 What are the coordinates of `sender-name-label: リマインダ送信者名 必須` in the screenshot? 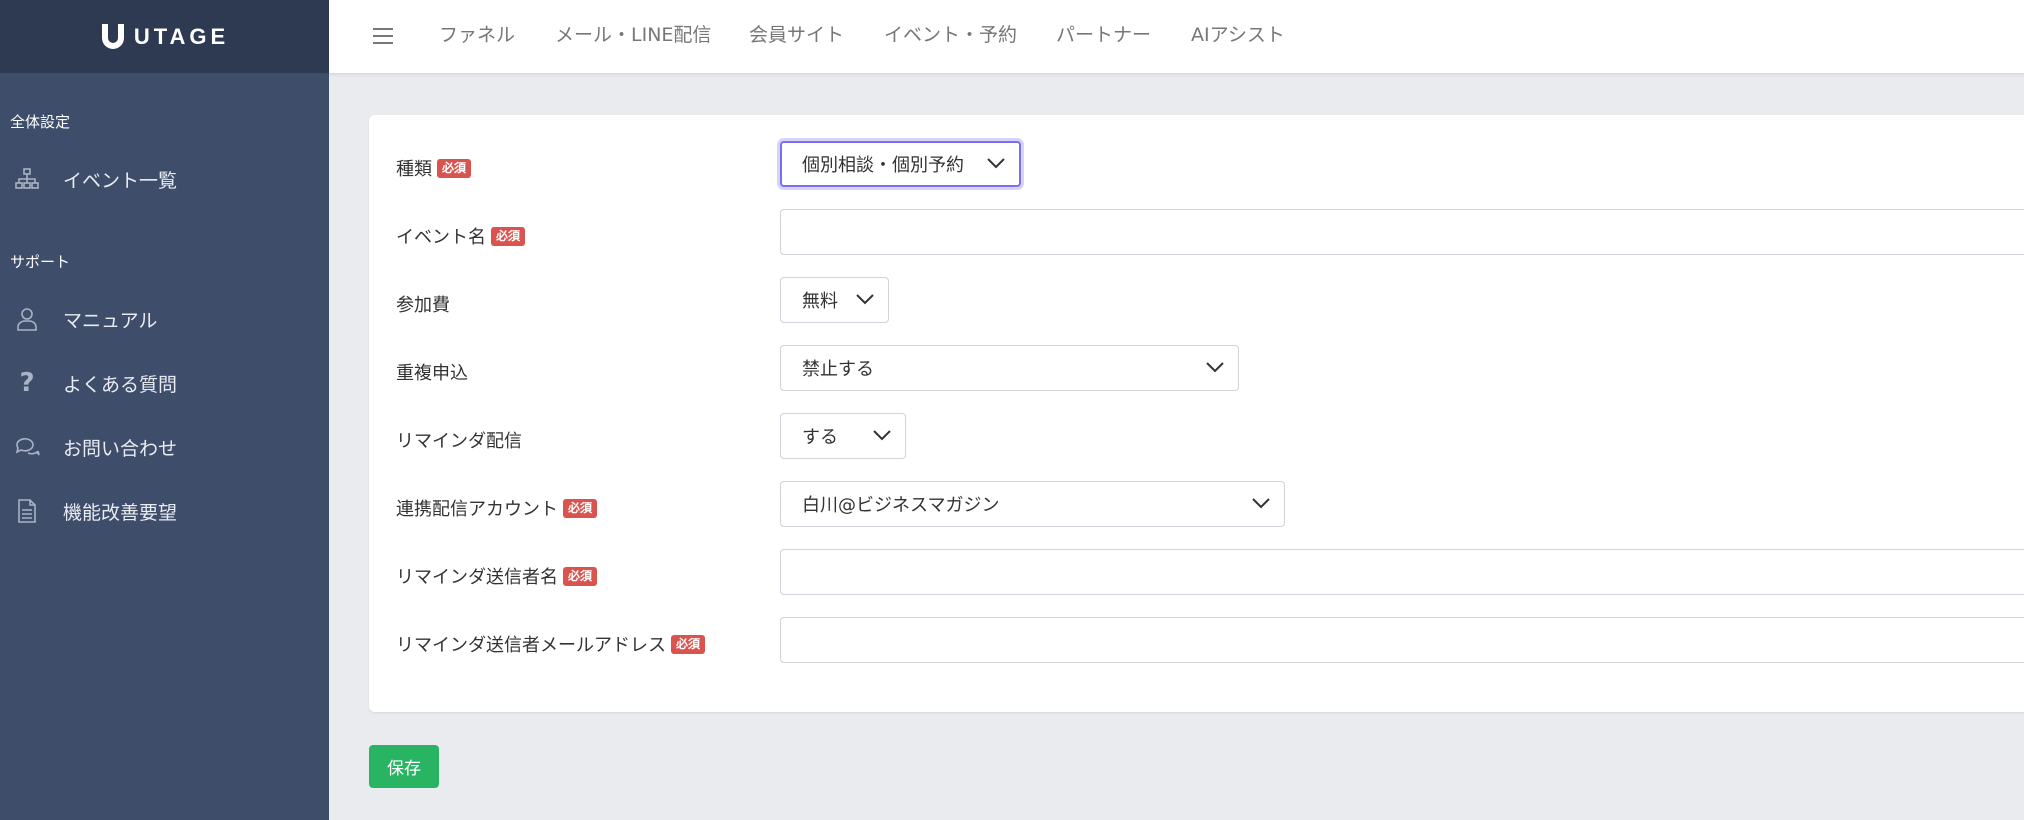 It's located at (497, 576).